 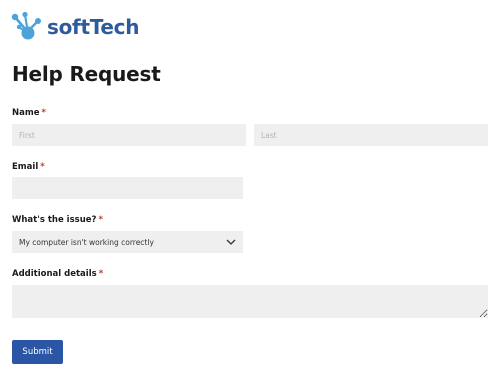 I want to click on email-label-text: Email, so click(x=25, y=167).